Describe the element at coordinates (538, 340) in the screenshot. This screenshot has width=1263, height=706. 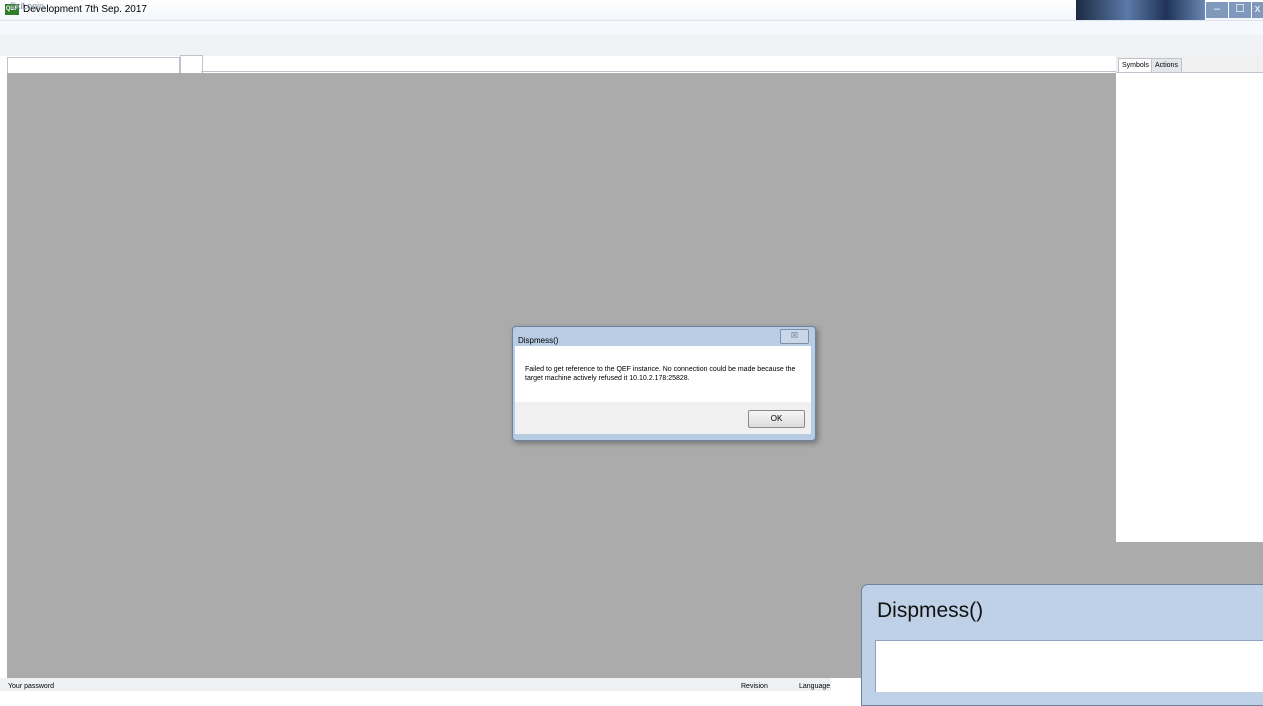
I see `dialog-title: Dispmess()` at that location.